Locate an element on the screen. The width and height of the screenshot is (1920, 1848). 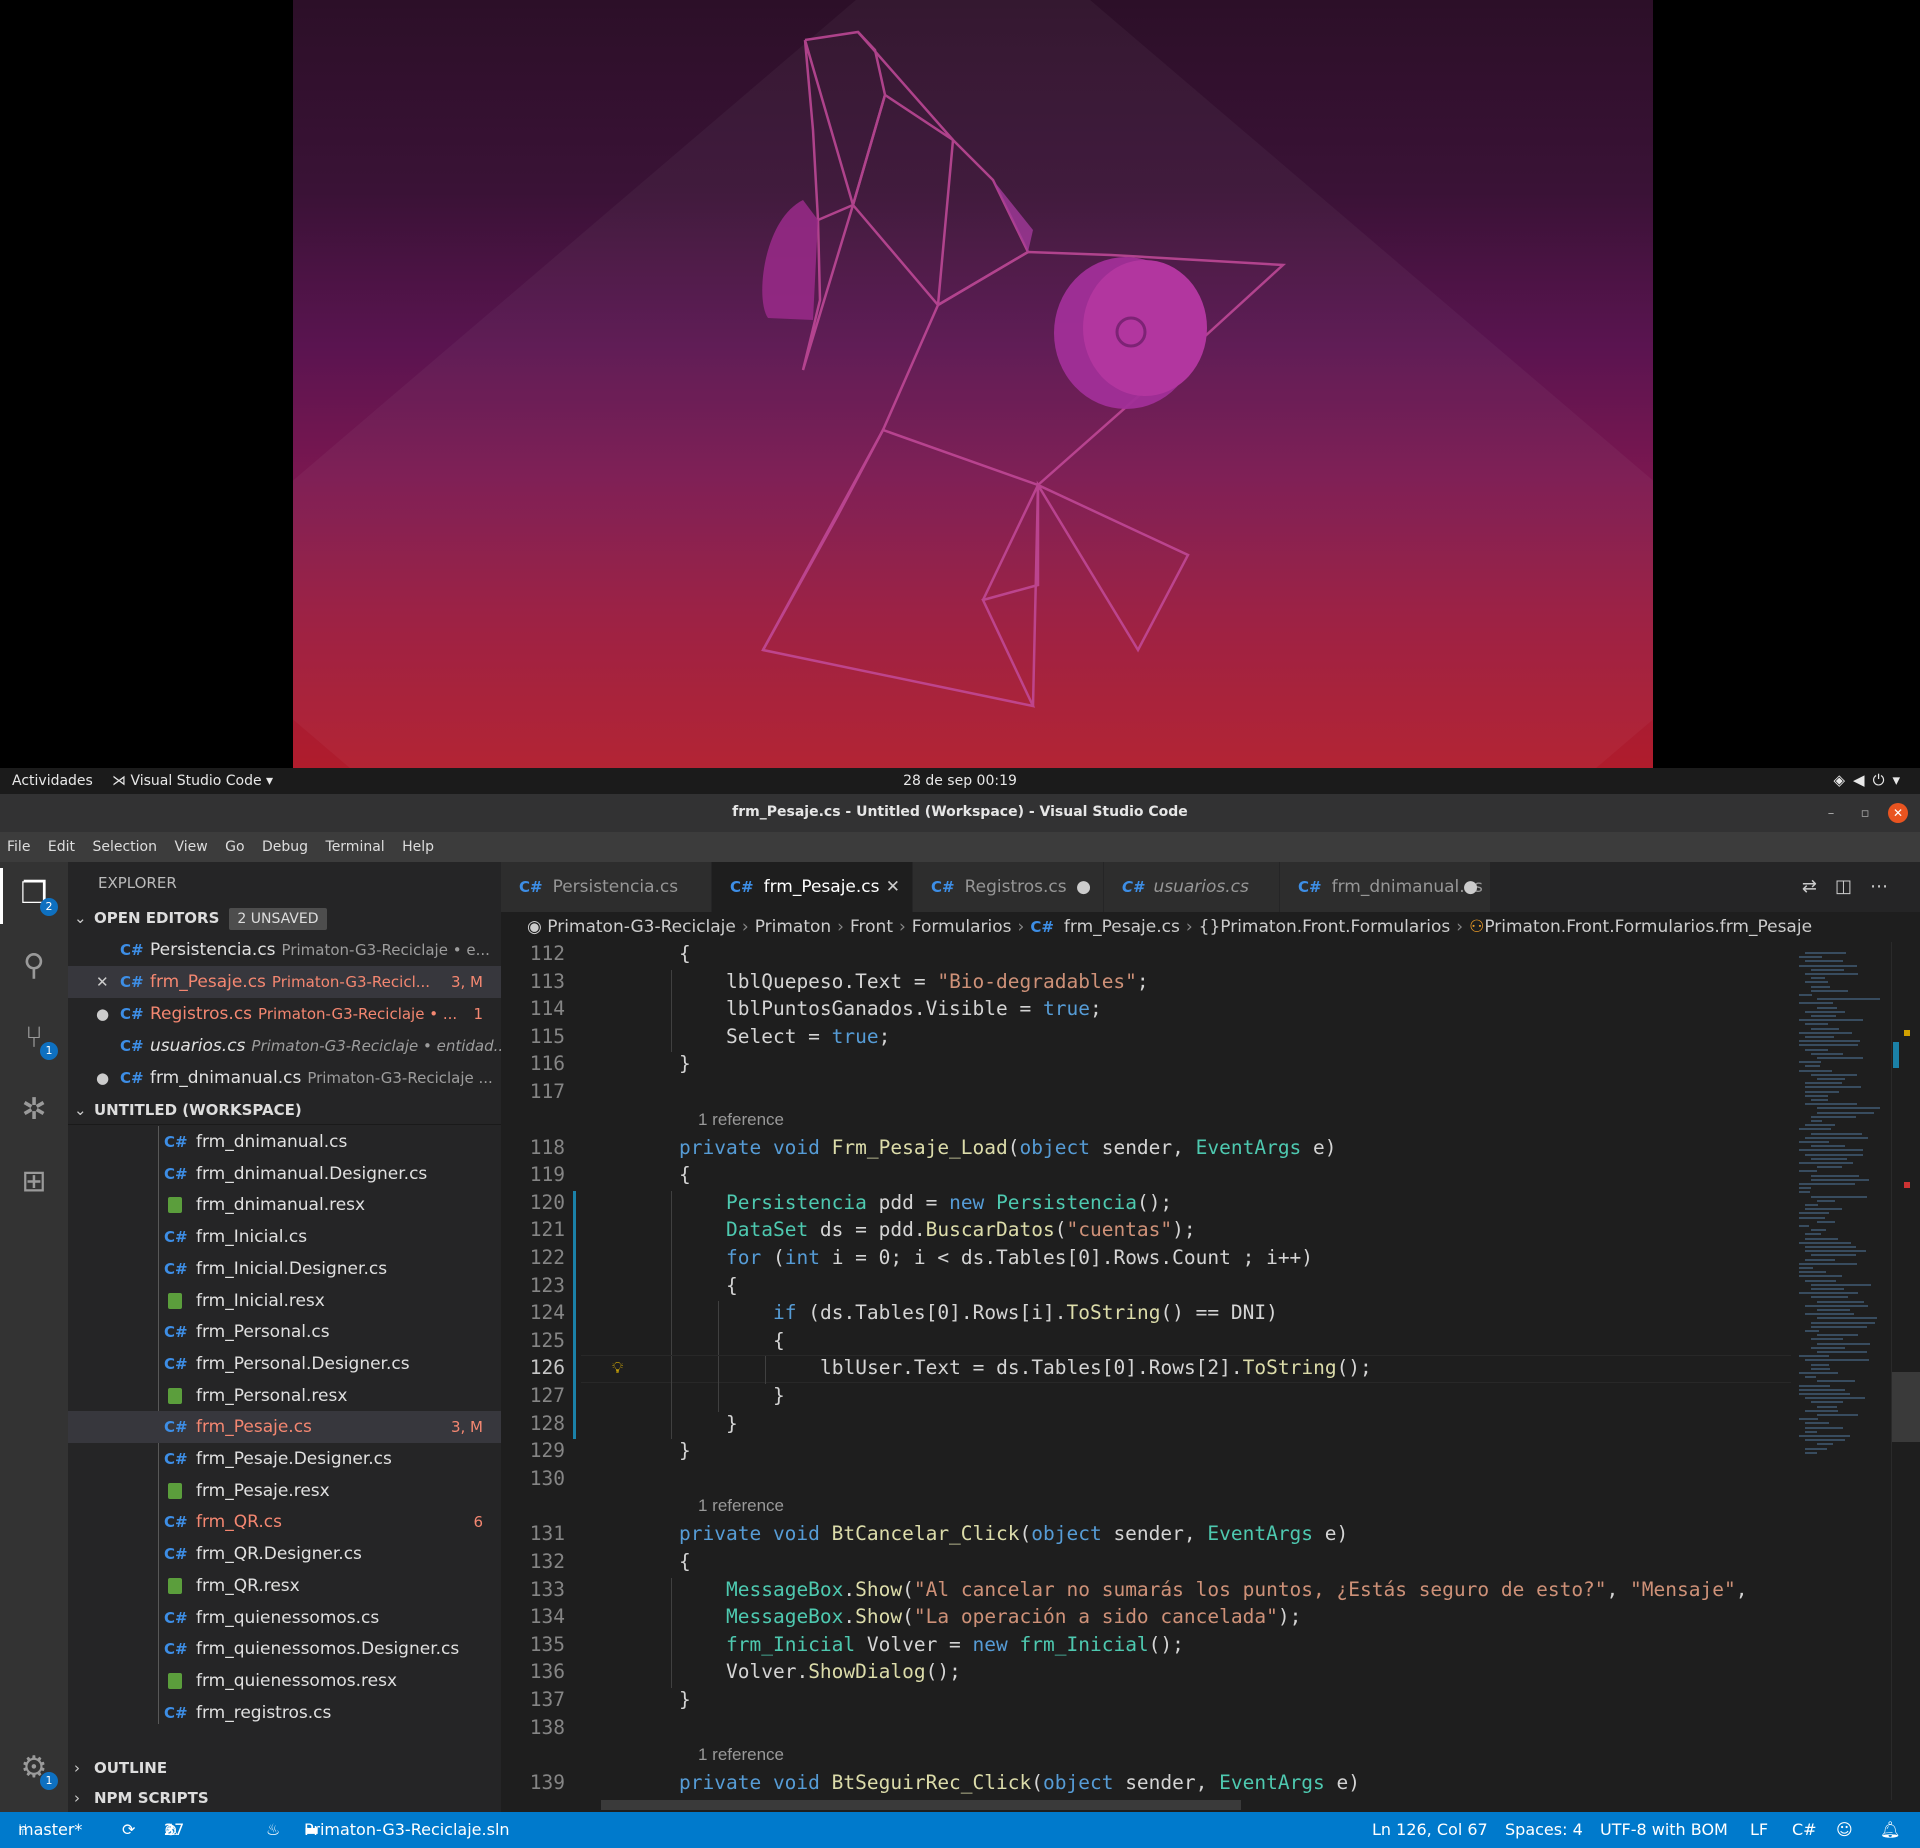
menu-edit: Edit is located at coordinates (61, 847).